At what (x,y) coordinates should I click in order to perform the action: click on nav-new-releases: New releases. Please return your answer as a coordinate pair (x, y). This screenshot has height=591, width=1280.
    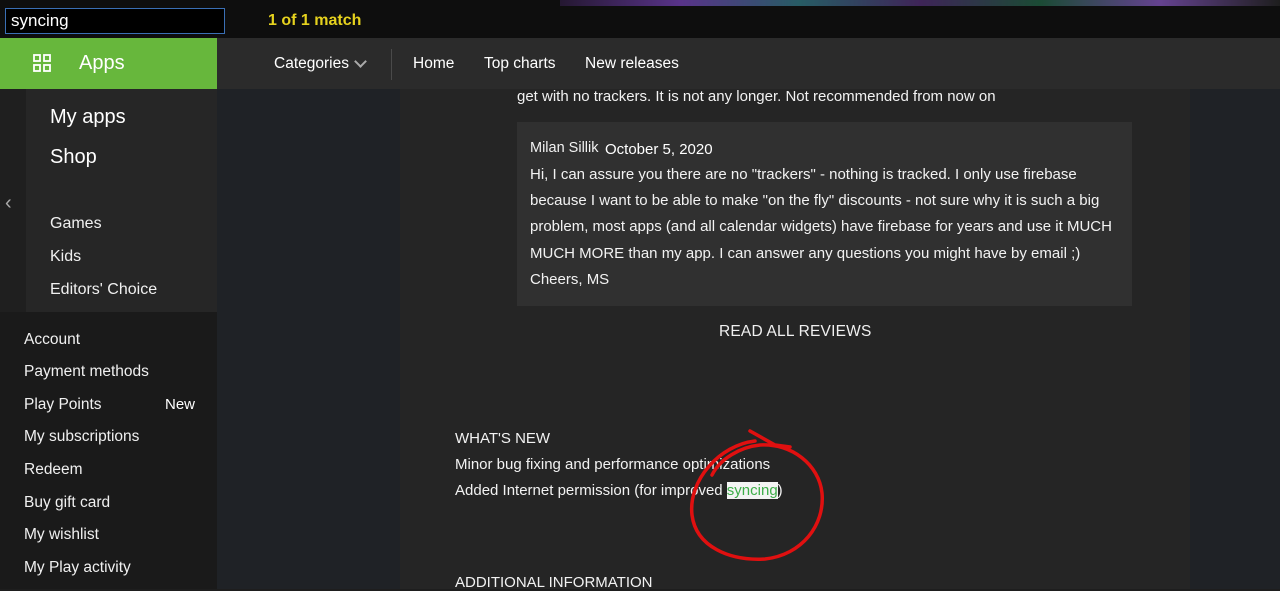
    Looking at the image, I should click on (632, 64).